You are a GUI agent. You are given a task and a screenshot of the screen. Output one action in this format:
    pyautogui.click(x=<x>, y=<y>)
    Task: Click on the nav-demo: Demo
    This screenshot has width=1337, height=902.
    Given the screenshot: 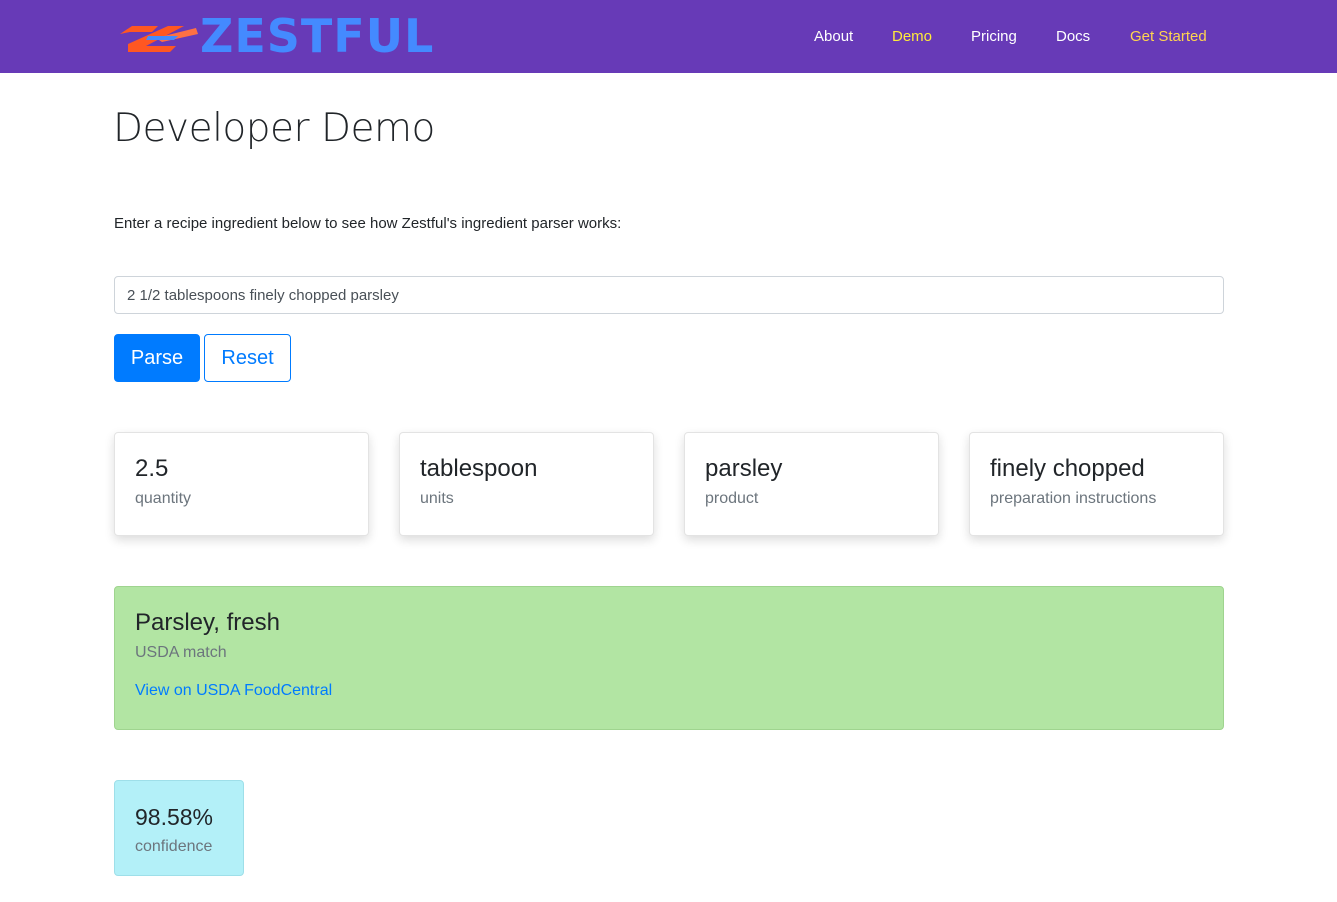 What is the action you would take?
    pyautogui.click(x=912, y=37)
    